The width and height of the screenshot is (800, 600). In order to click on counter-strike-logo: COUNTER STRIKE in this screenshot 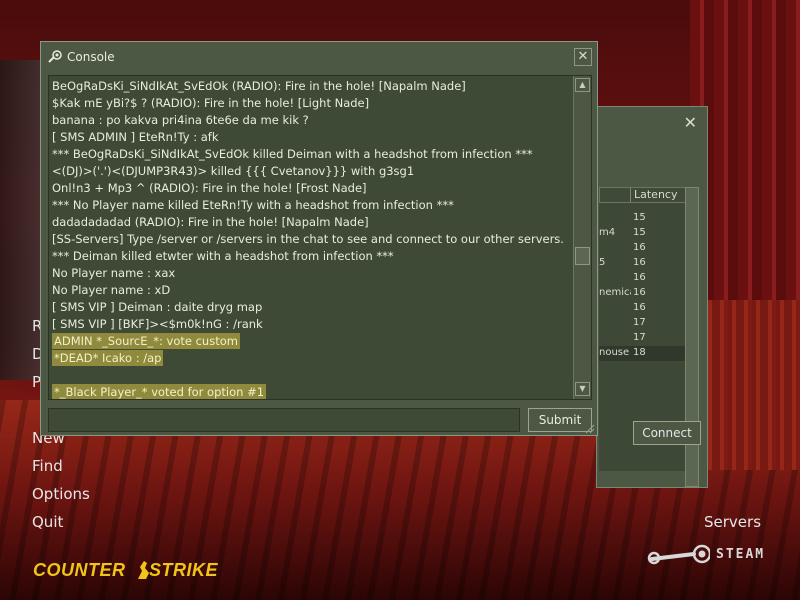, I will do `click(126, 570)`.